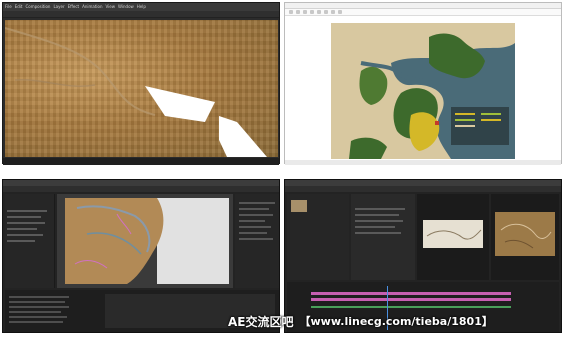 This screenshot has width=564, height=338. I want to click on menu-item: Layer, so click(58, 7).